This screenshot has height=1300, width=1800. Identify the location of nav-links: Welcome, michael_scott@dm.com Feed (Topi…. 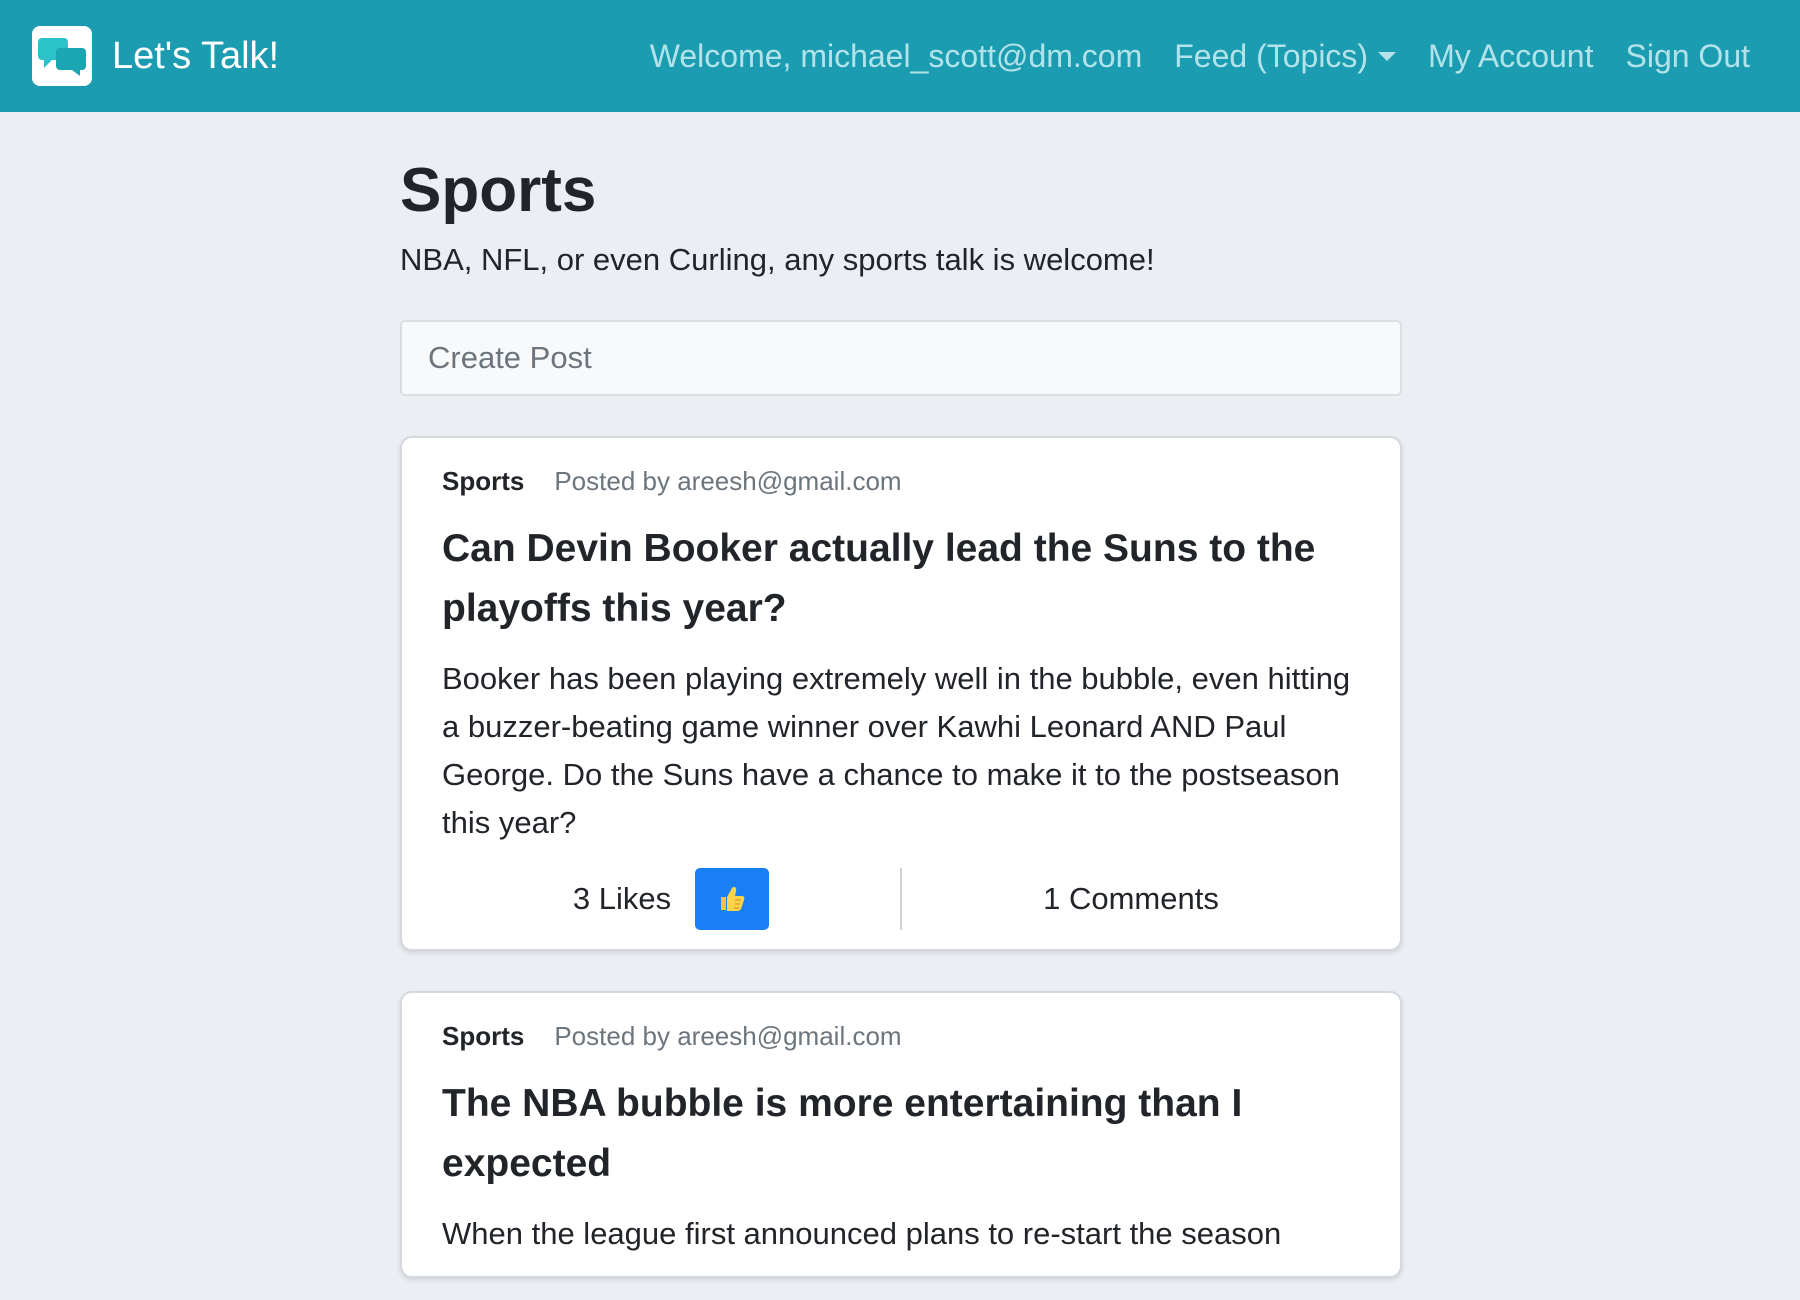
(1200, 56).